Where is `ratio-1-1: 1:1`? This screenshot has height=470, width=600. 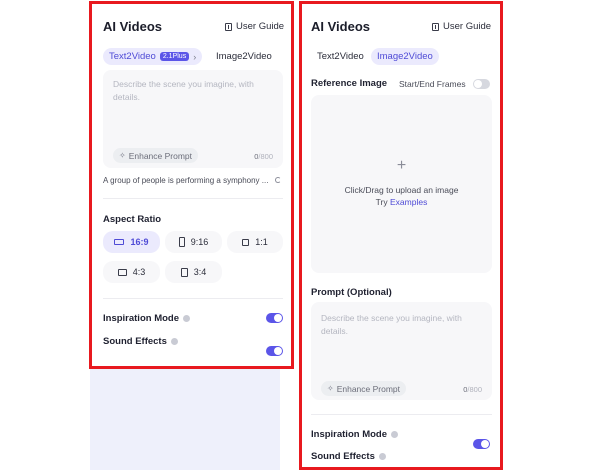 ratio-1-1: 1:1 is located at coordinates (255, 242).